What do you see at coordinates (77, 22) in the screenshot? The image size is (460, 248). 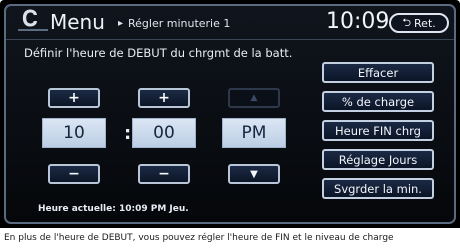 I see `menu-title: Menu` at bounding box center [77, 22].